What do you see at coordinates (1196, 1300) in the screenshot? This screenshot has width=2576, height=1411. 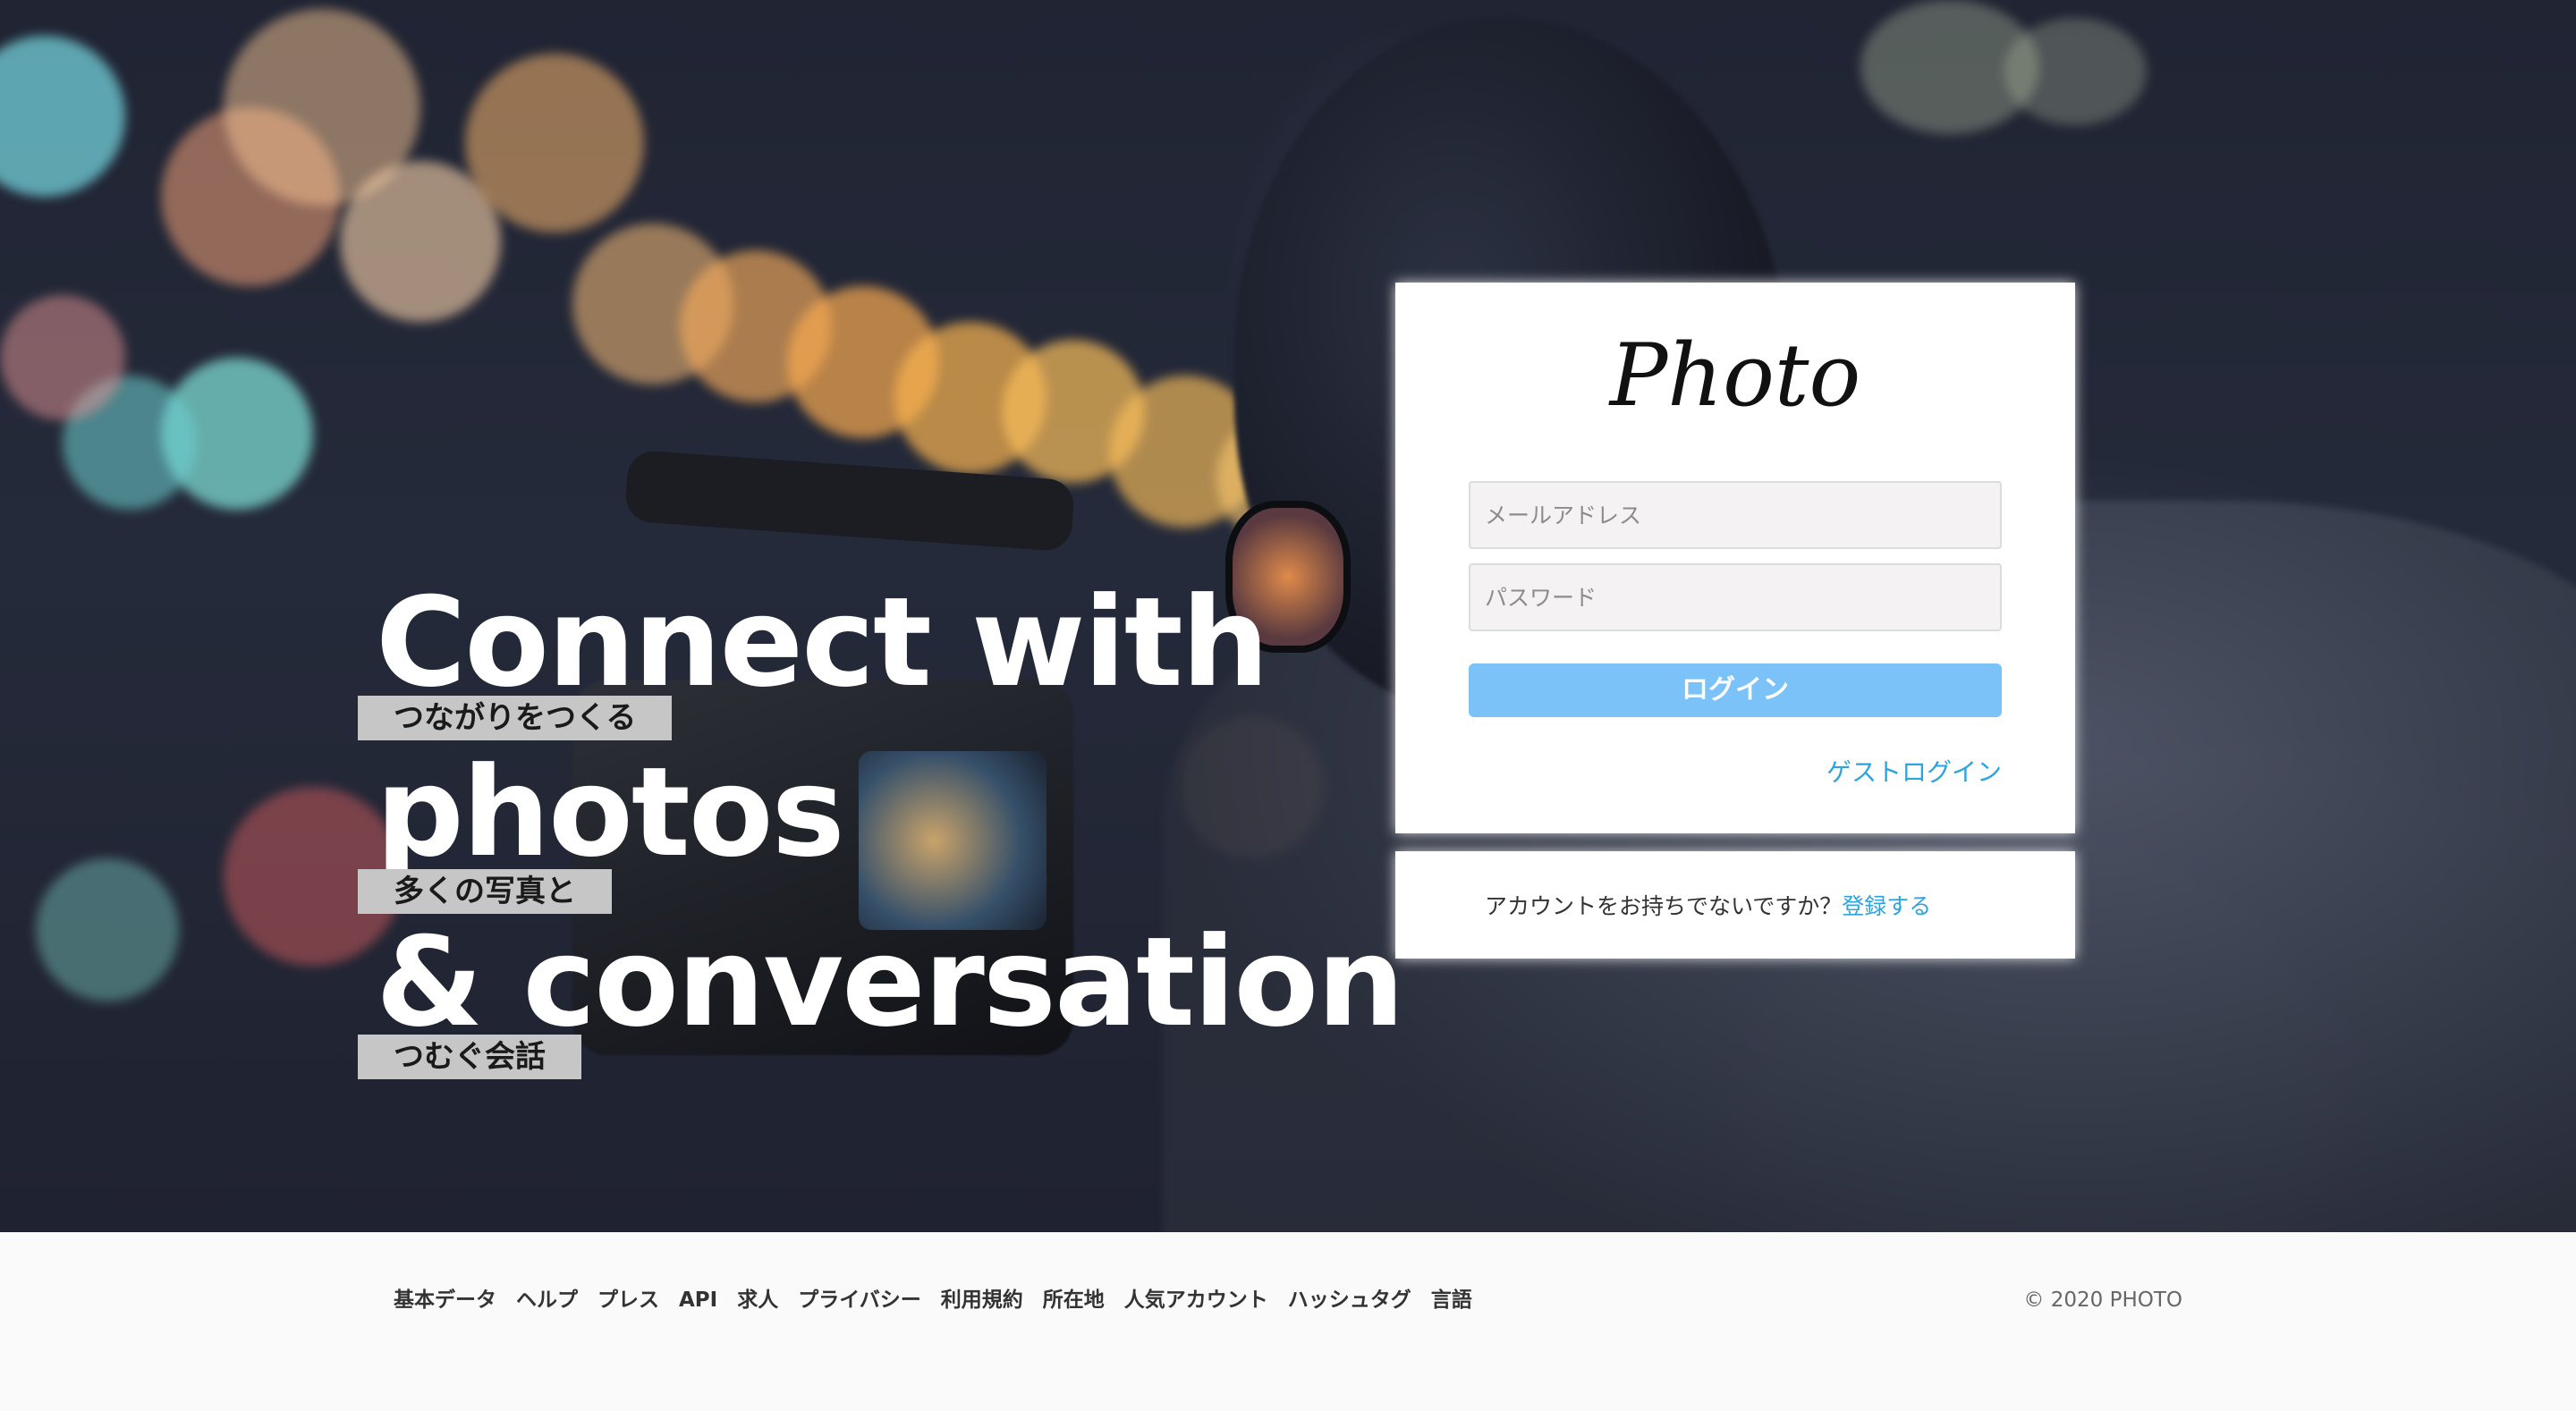 I see `footer-link-popular-accounts: 人気アカウント` at bounding box center [1196, 1300].